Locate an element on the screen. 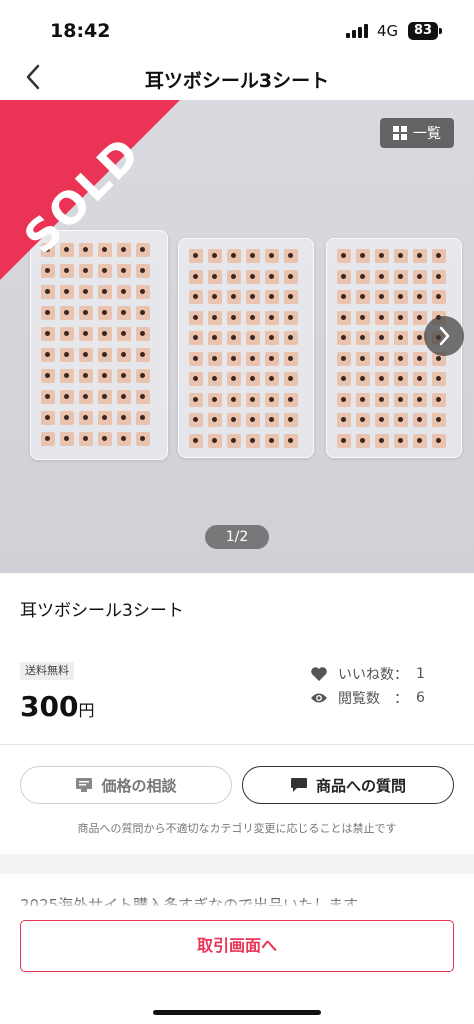  likes-value: 1 is located at coordinates (420, 674).